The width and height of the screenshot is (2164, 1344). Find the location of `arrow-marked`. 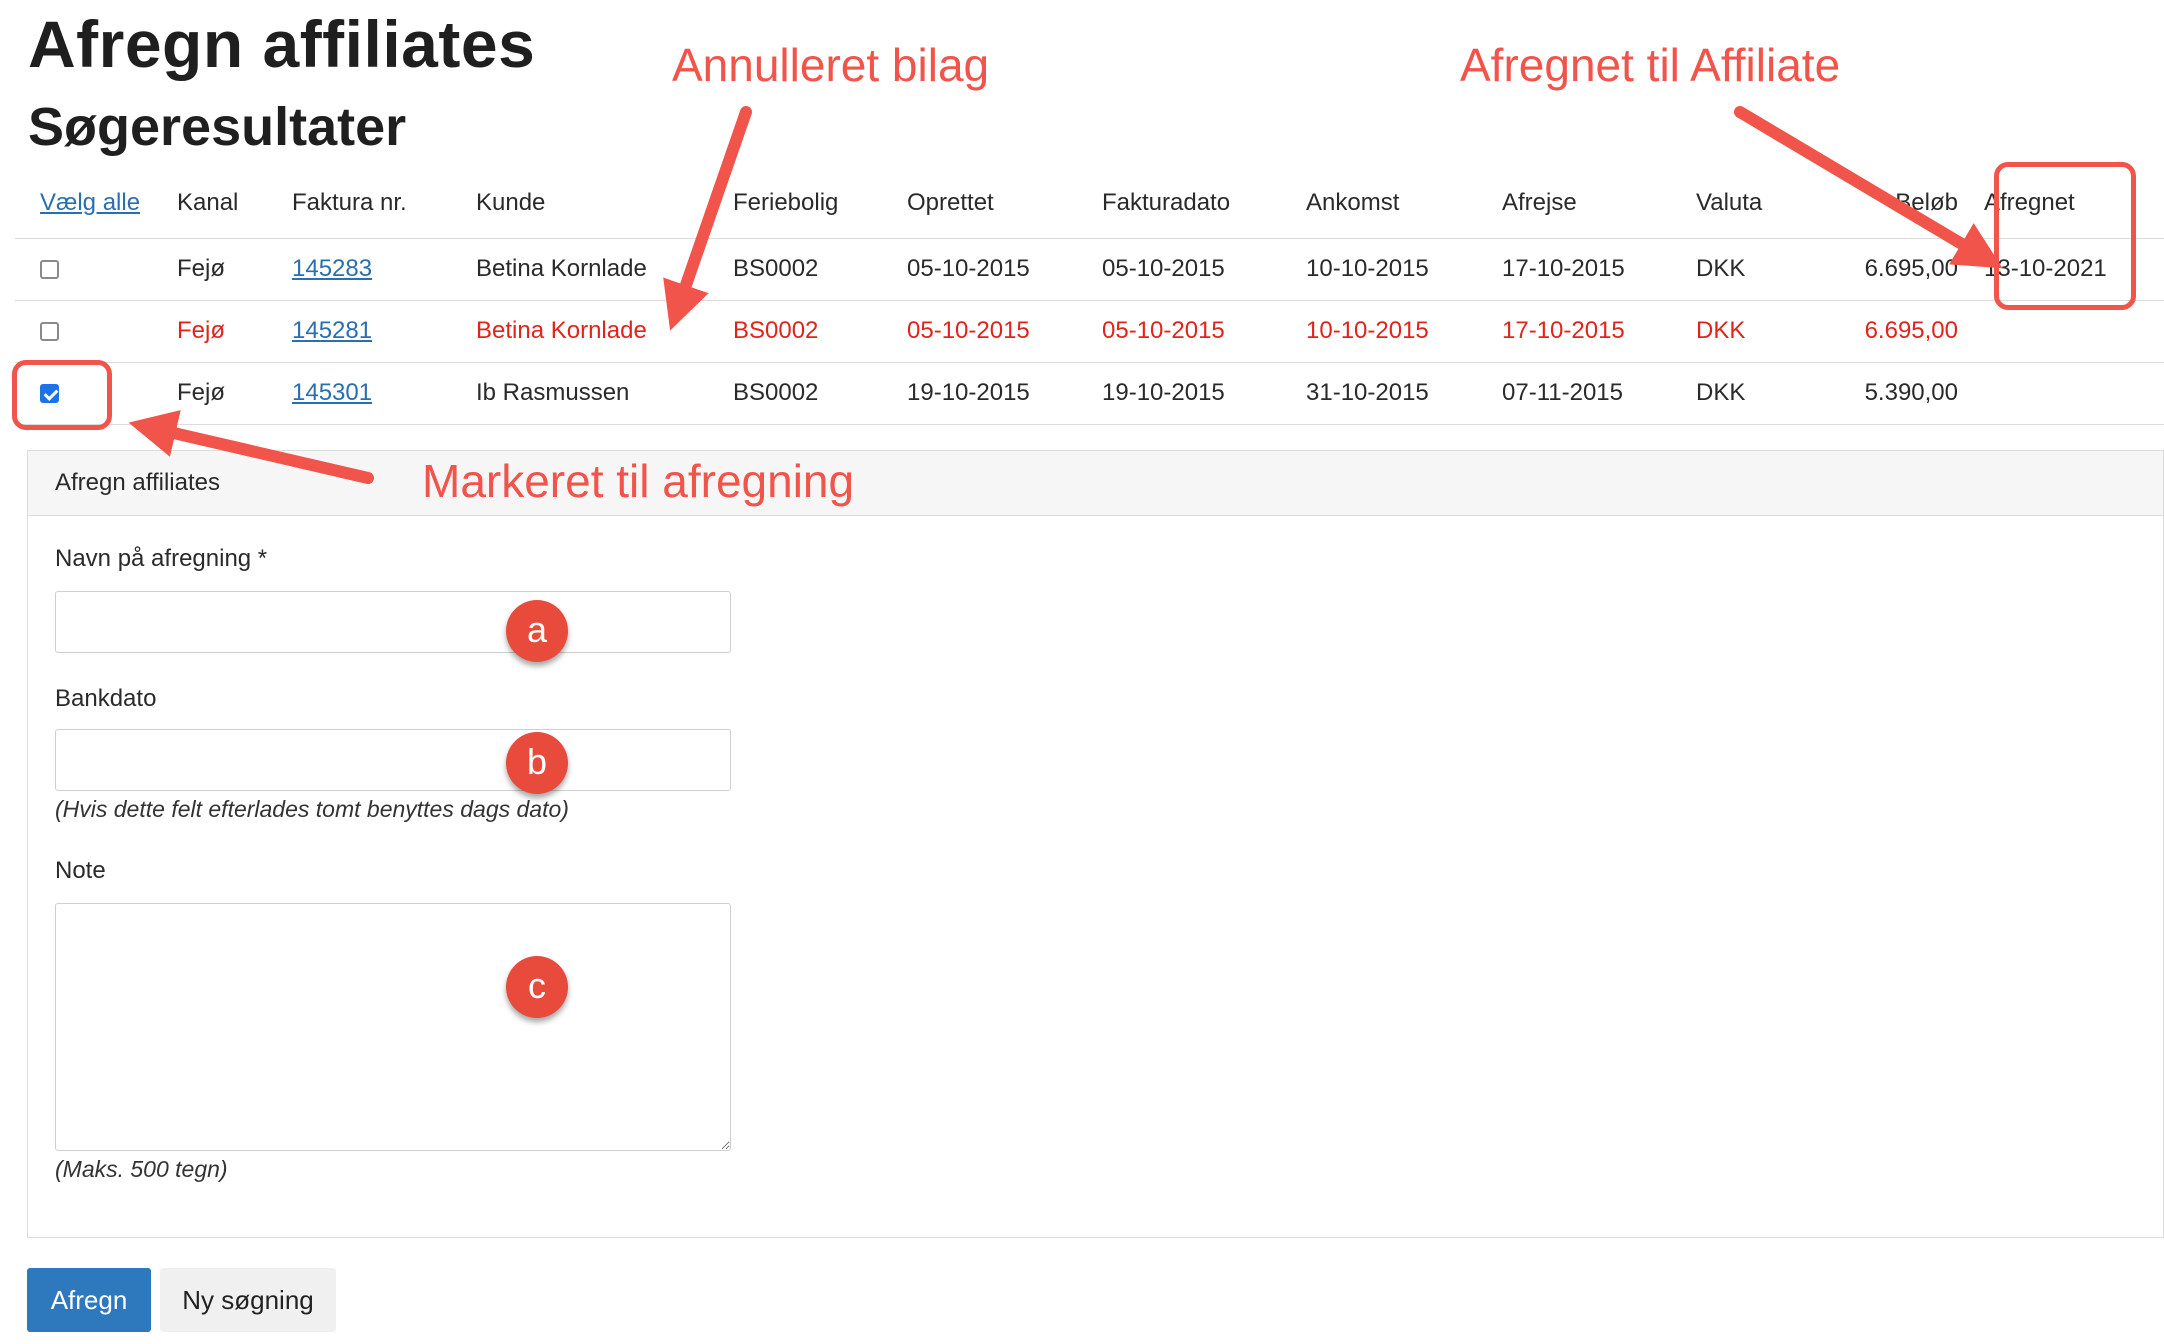

arrow-marked is located at coordinates (251, 447).